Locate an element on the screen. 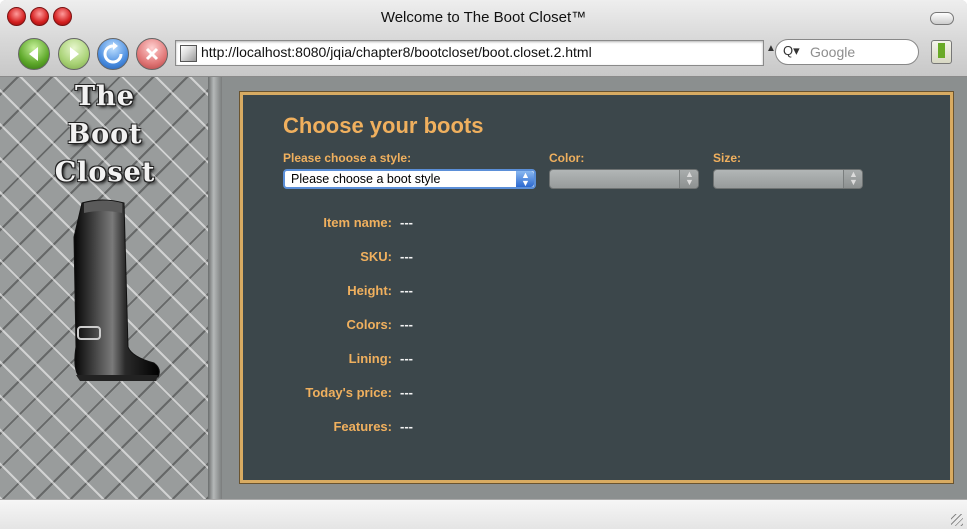  detail-label: Colors: is located at coordinates (369, 324).